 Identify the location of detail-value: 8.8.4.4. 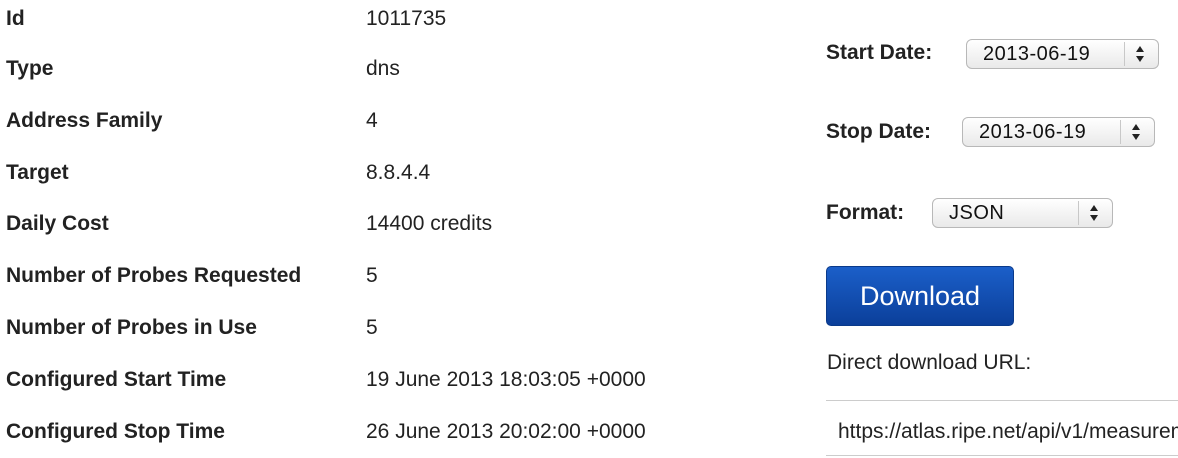
(398, 172).